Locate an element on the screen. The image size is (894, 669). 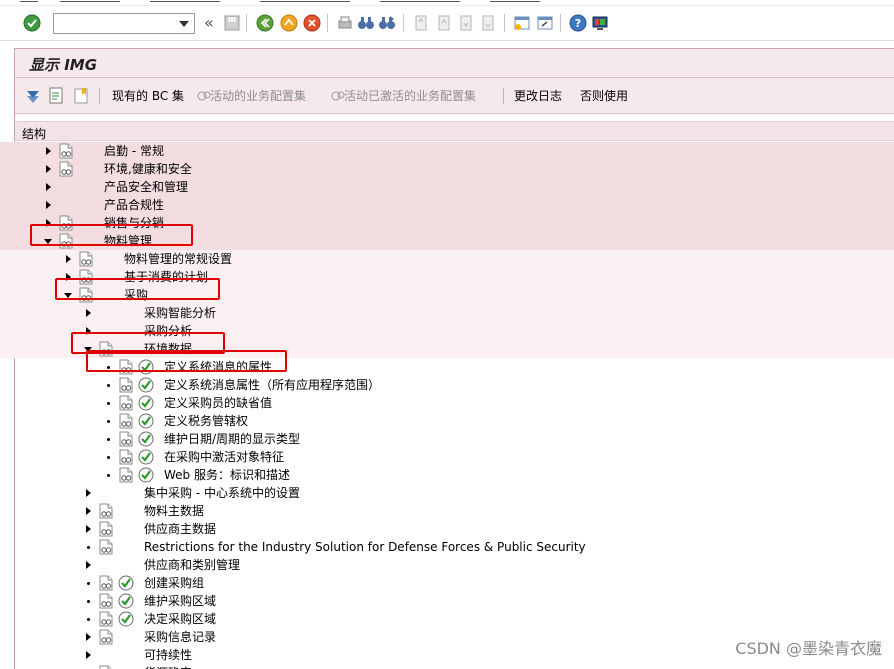
tree-row: 维护日期/周期的显示类型 is located at coordinates (447, 439).